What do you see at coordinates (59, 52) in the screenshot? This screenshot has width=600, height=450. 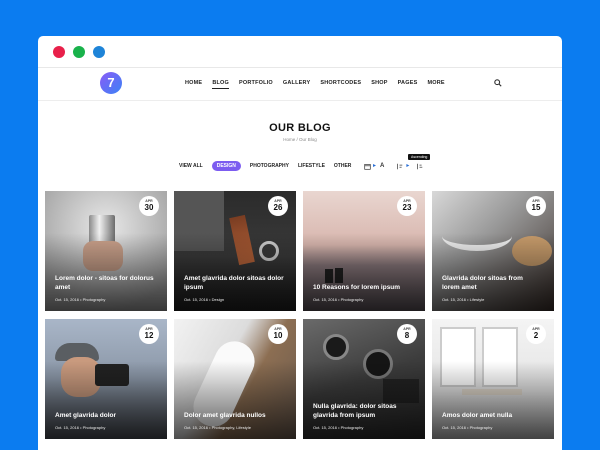 I see `close-window-button` at bounding box center [59, 52].